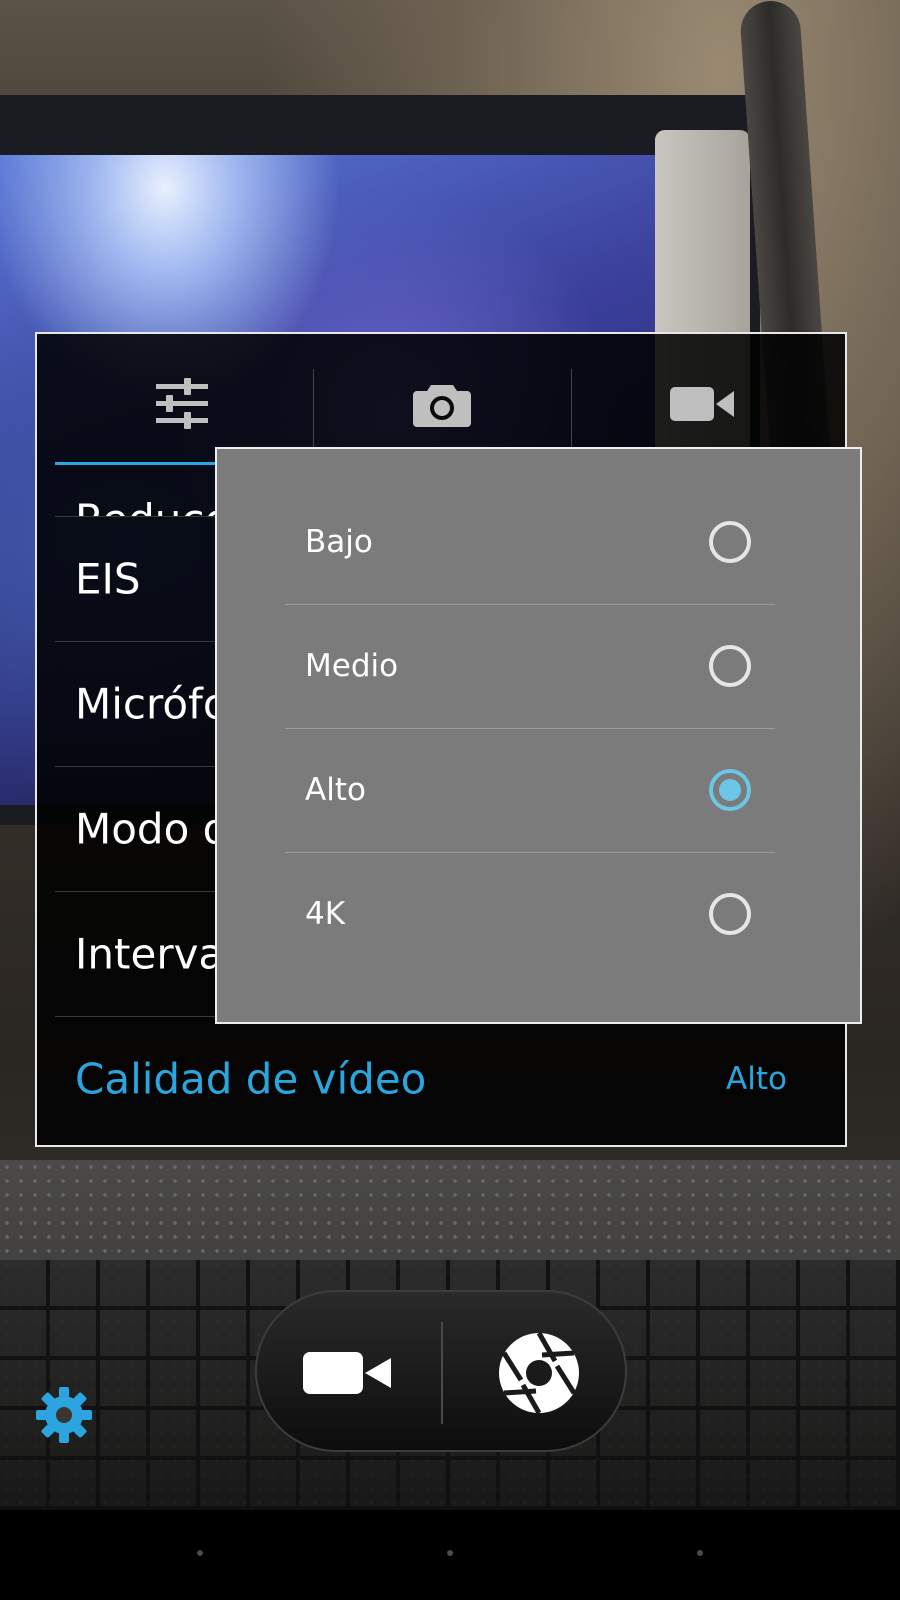 The image size is (900, 1600). I want to click on shutter-button, so click(539, 1373).